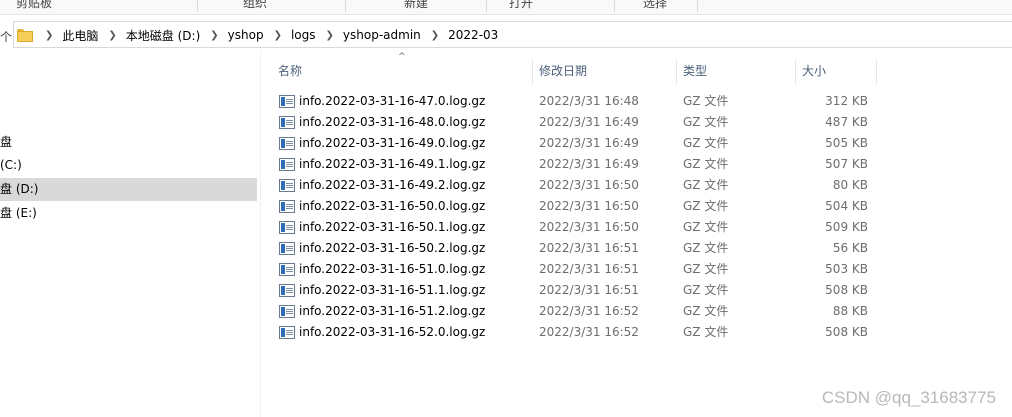 The width and height of the screenshot is (1012, 417). Describe the element at coordinates (473, 35) in the screenshot. I see `breadcrumb-2022-03: 2022-03` at that location.